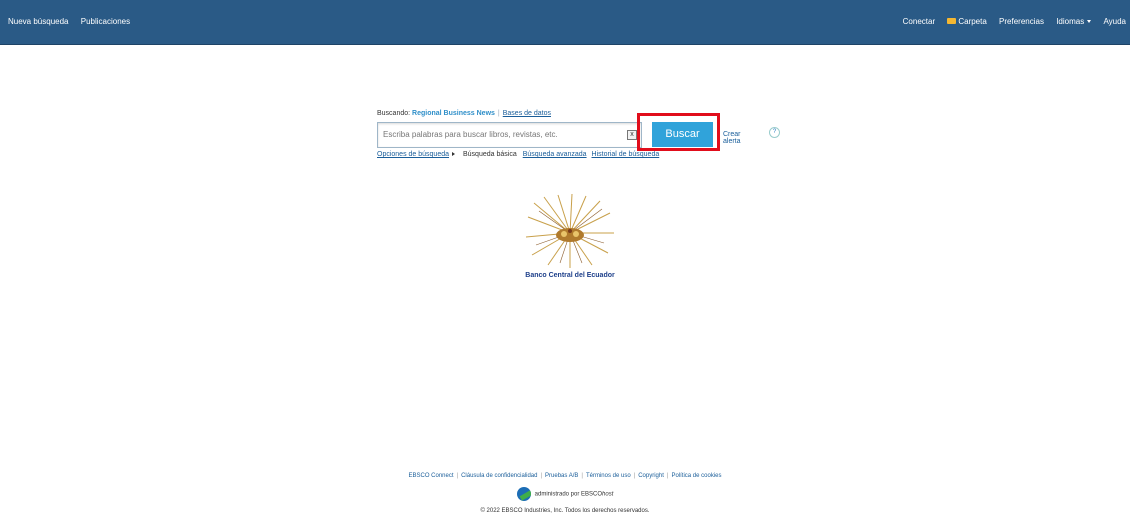  Describe the element at coordinates (413, 154) in the screenshot. I see `search-options-link: Opciones de búsqueda` at that location.